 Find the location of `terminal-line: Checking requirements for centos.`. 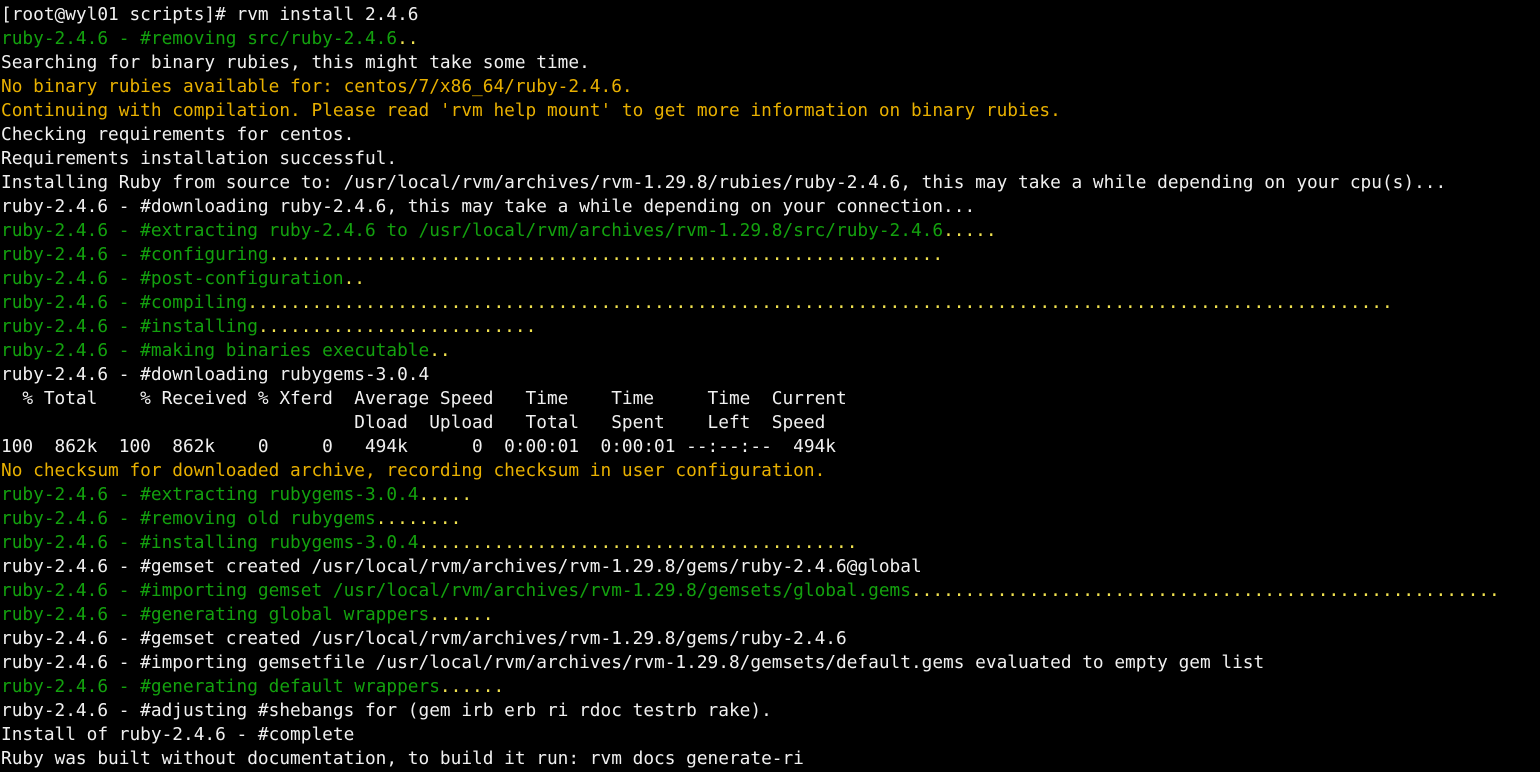

terminal-line: Checking requirements for centos. is located at coordinates (770, 135).